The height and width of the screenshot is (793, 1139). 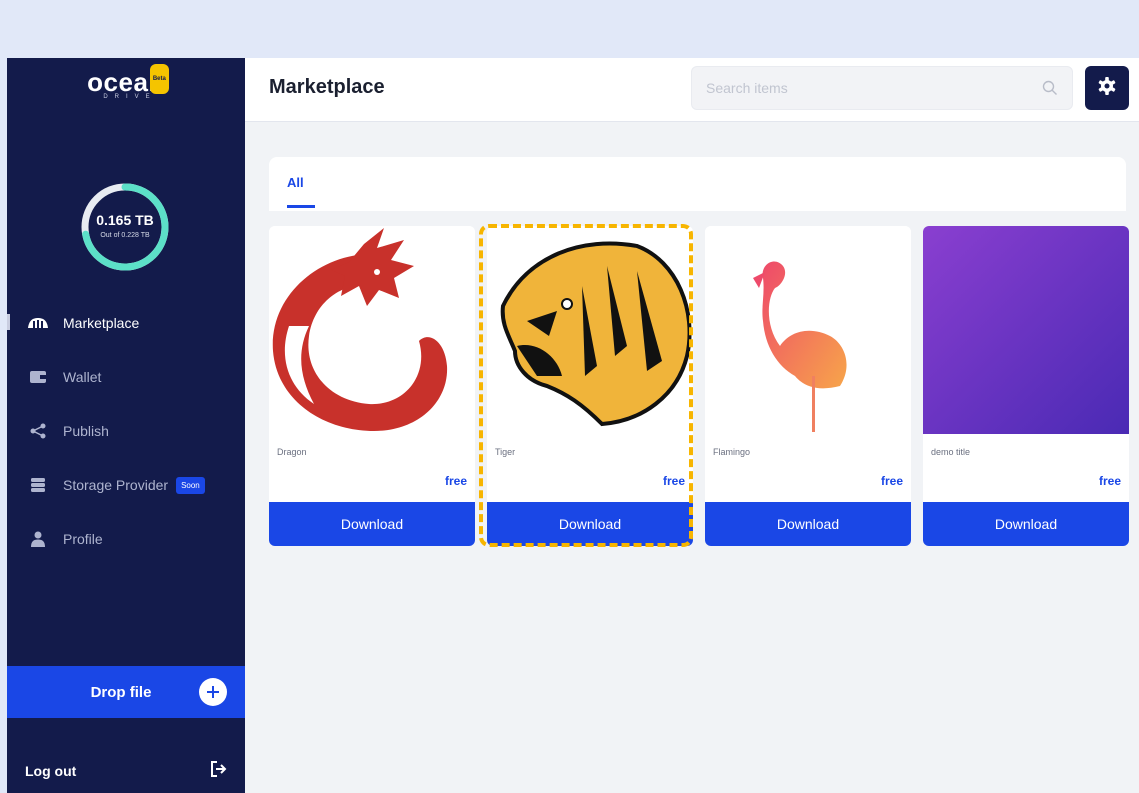 What do you see at coordinates (125, 220) in the screenshot?
I see `storage-used: 0.165 TB` at bounding box center [125, 220].